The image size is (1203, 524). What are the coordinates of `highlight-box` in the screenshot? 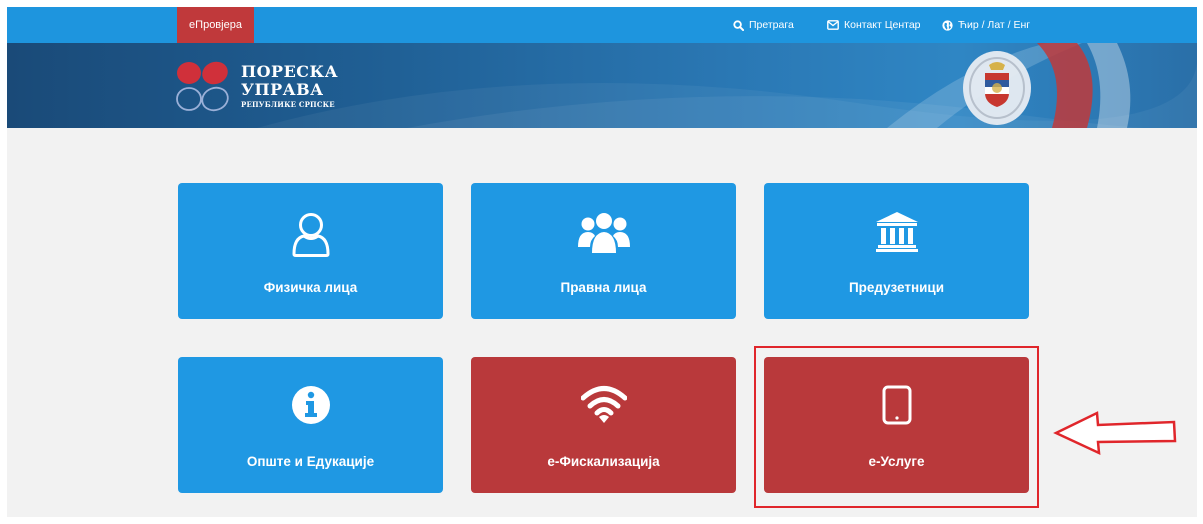 It's located at (896, 427).